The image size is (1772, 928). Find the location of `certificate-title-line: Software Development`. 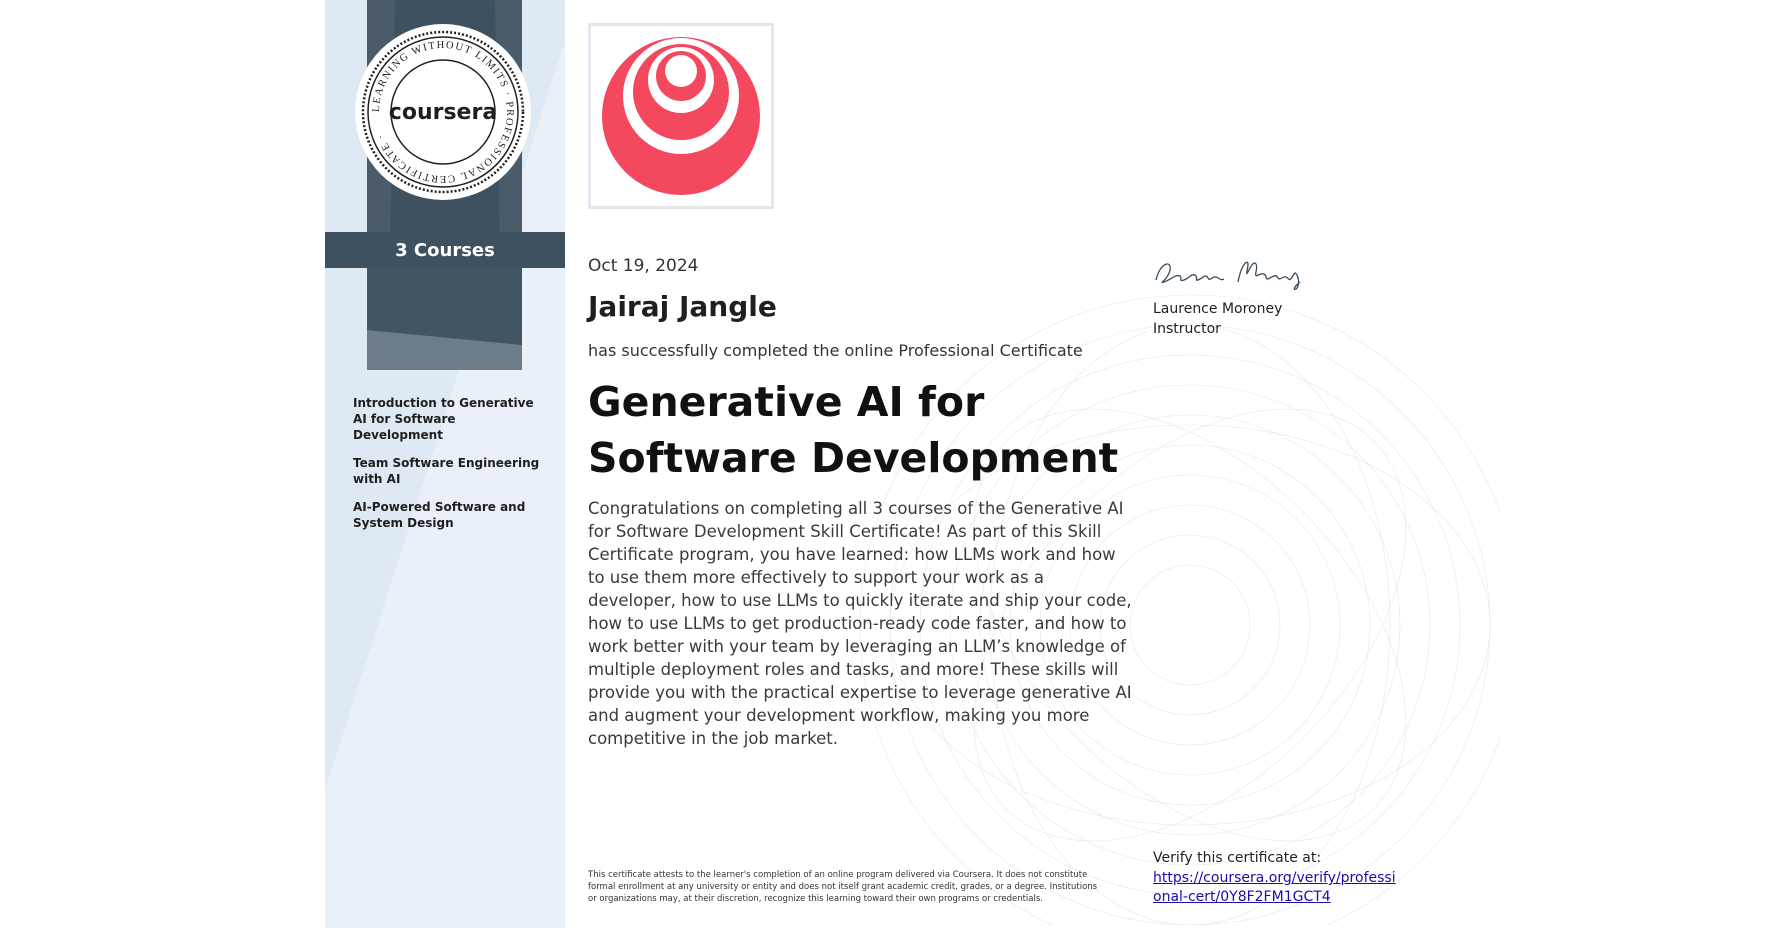

certificate-title-line: Software Development is located at coordinates (853, 458).